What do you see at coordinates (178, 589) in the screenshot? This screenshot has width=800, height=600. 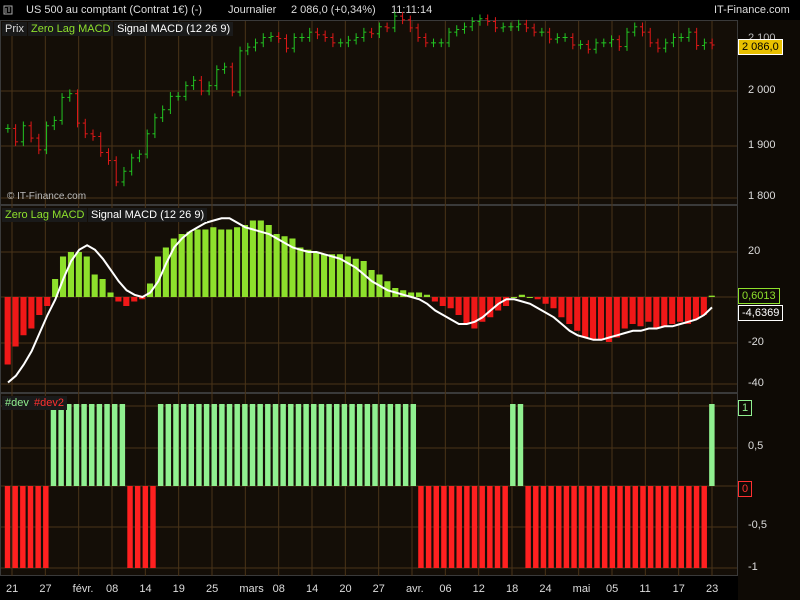 I see `x-axis-label: 19` at bounding box center [178, 589].